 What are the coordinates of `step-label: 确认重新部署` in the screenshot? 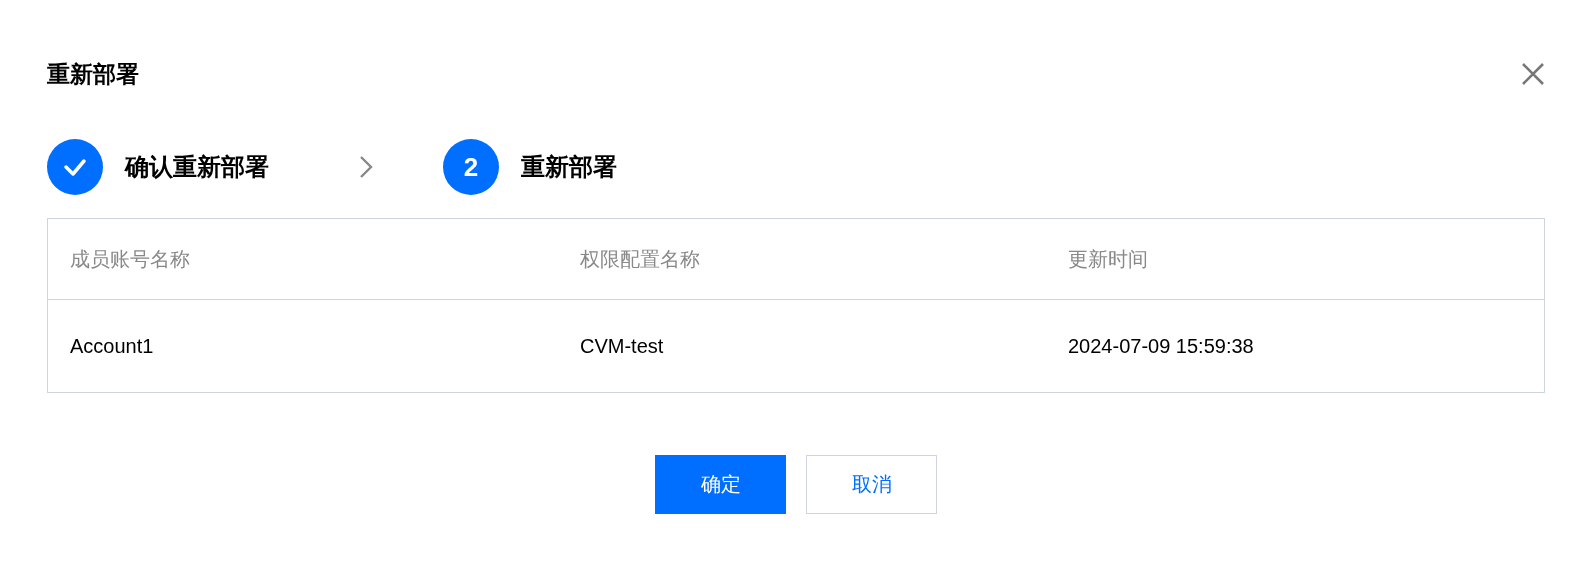 It's located at (197, 167).